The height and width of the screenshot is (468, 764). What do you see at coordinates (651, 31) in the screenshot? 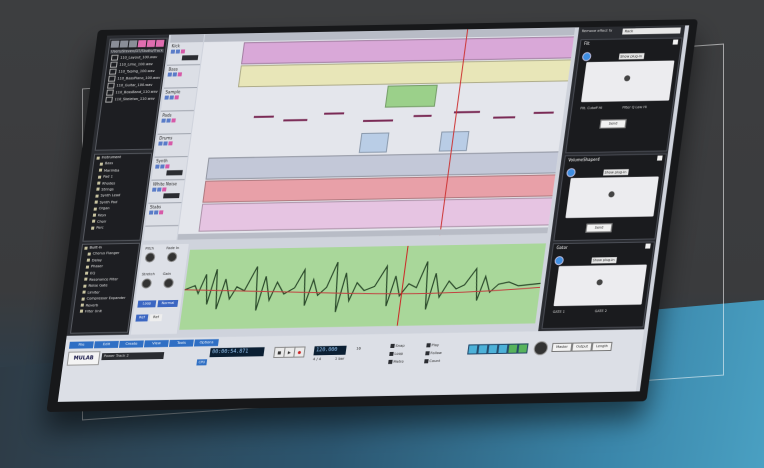
I see `rack-dropdown: Rack` at bounding box center [651, 31].